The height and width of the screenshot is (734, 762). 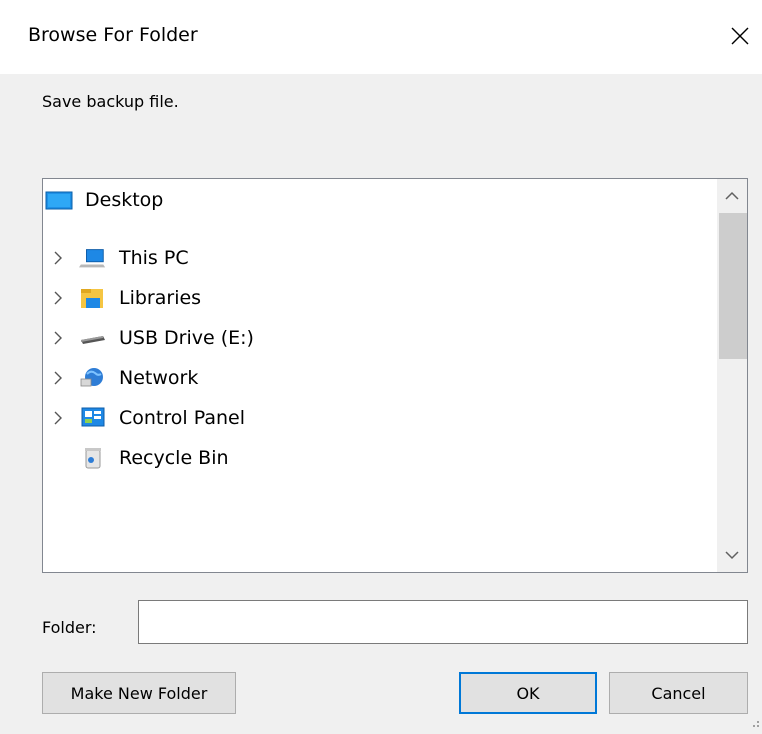 I want to click on desktop-icon, so click(x=59, y=200).